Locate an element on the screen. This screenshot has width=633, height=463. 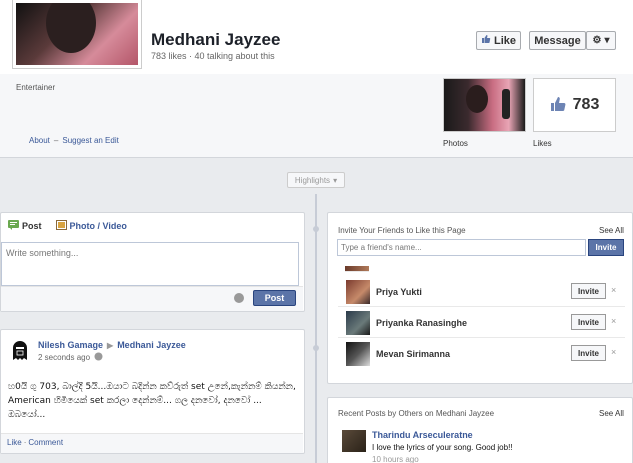
invite-see-all-link: See All is located at coordinates (611, 230).